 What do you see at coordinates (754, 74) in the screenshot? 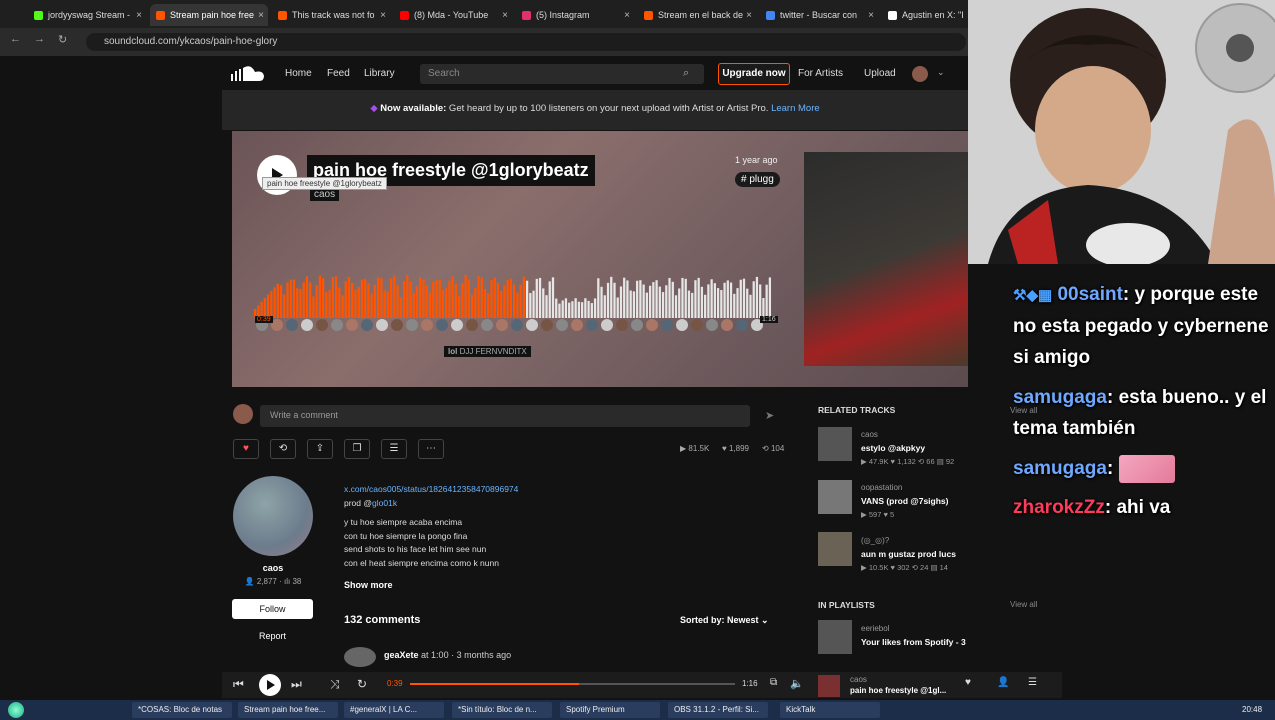
I see `upgrade-button: Upgrade now` at bounding box center [754, 74].